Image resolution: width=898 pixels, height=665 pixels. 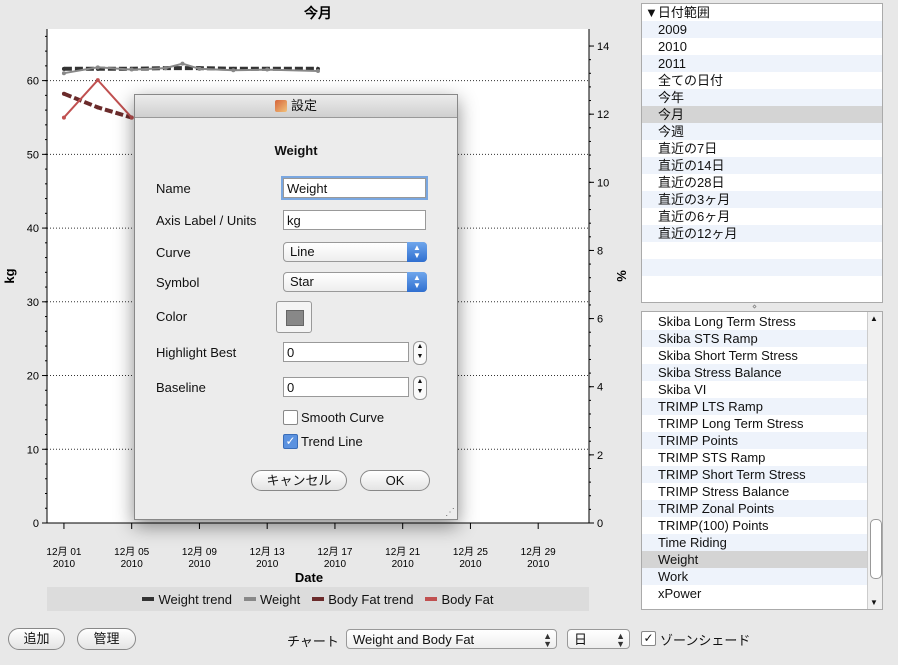 What do you see at coordinates (36, 524) in the screenshot?
I see `left-tick-label: 0` at bounding box center [36, 524].